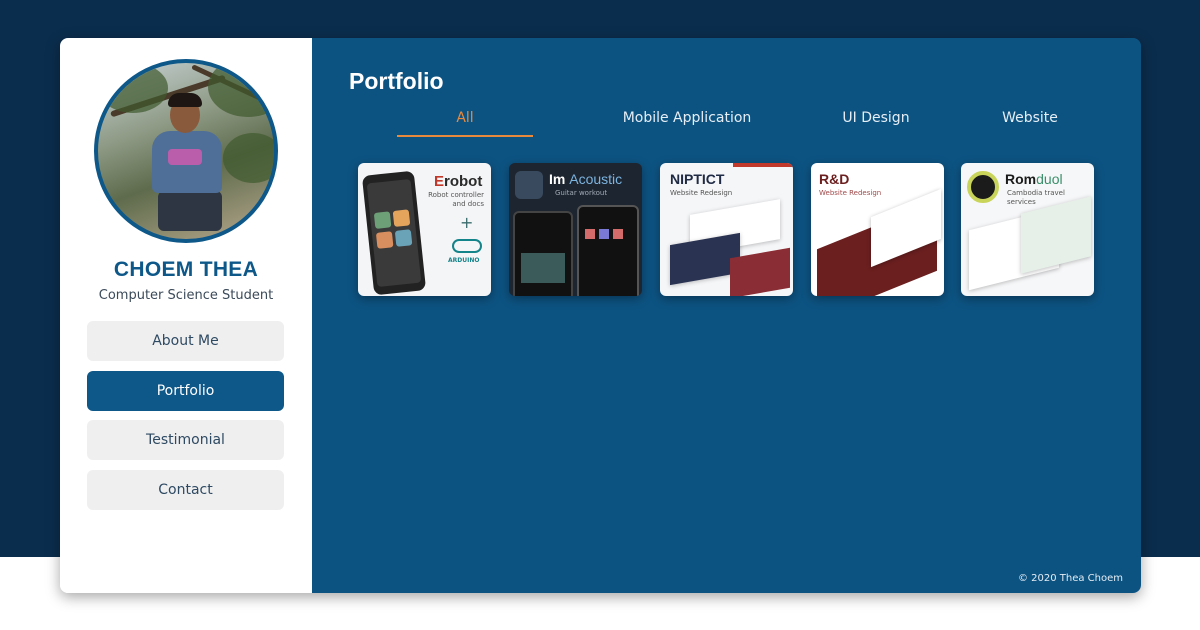  Describe the element at coordinates (467, 222) in the screenshot. I see `plus-icon: +` at that location.